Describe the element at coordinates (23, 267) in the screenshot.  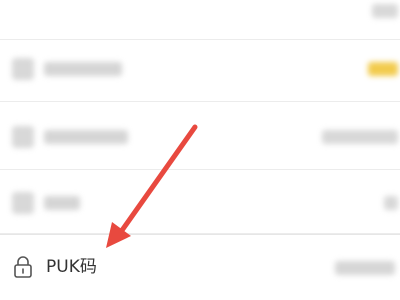
I see `lock-icon` at that location.